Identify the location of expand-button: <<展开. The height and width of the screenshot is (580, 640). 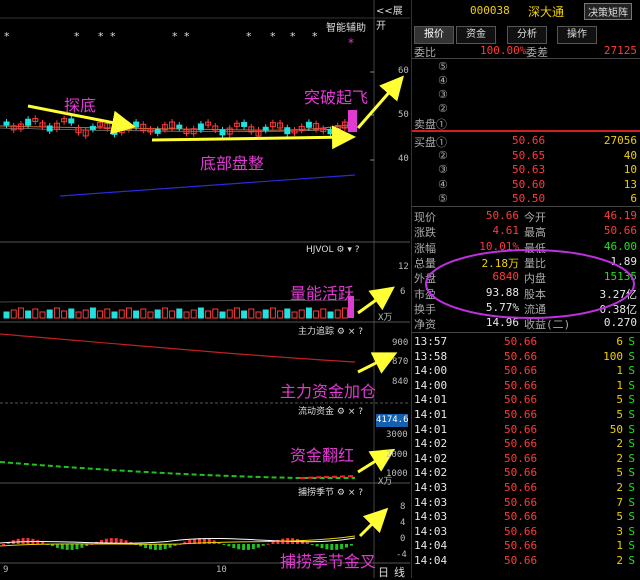
(393, 17).